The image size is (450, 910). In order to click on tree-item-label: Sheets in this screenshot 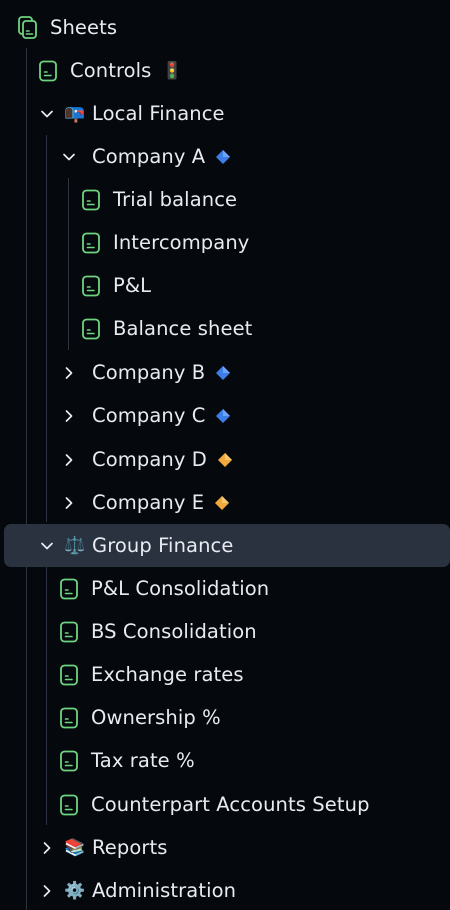, I will do `click(84, 27)`.